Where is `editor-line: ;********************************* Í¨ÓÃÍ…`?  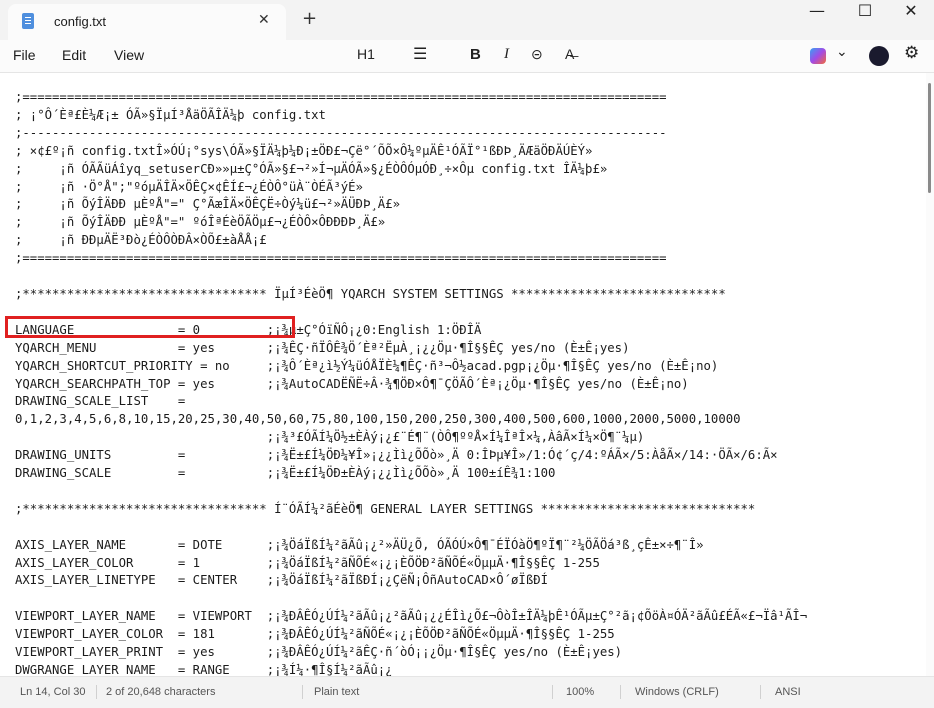
editor-line: ;********************************* Í¨ÓÃÍ… is located at coordinates (385, 509).